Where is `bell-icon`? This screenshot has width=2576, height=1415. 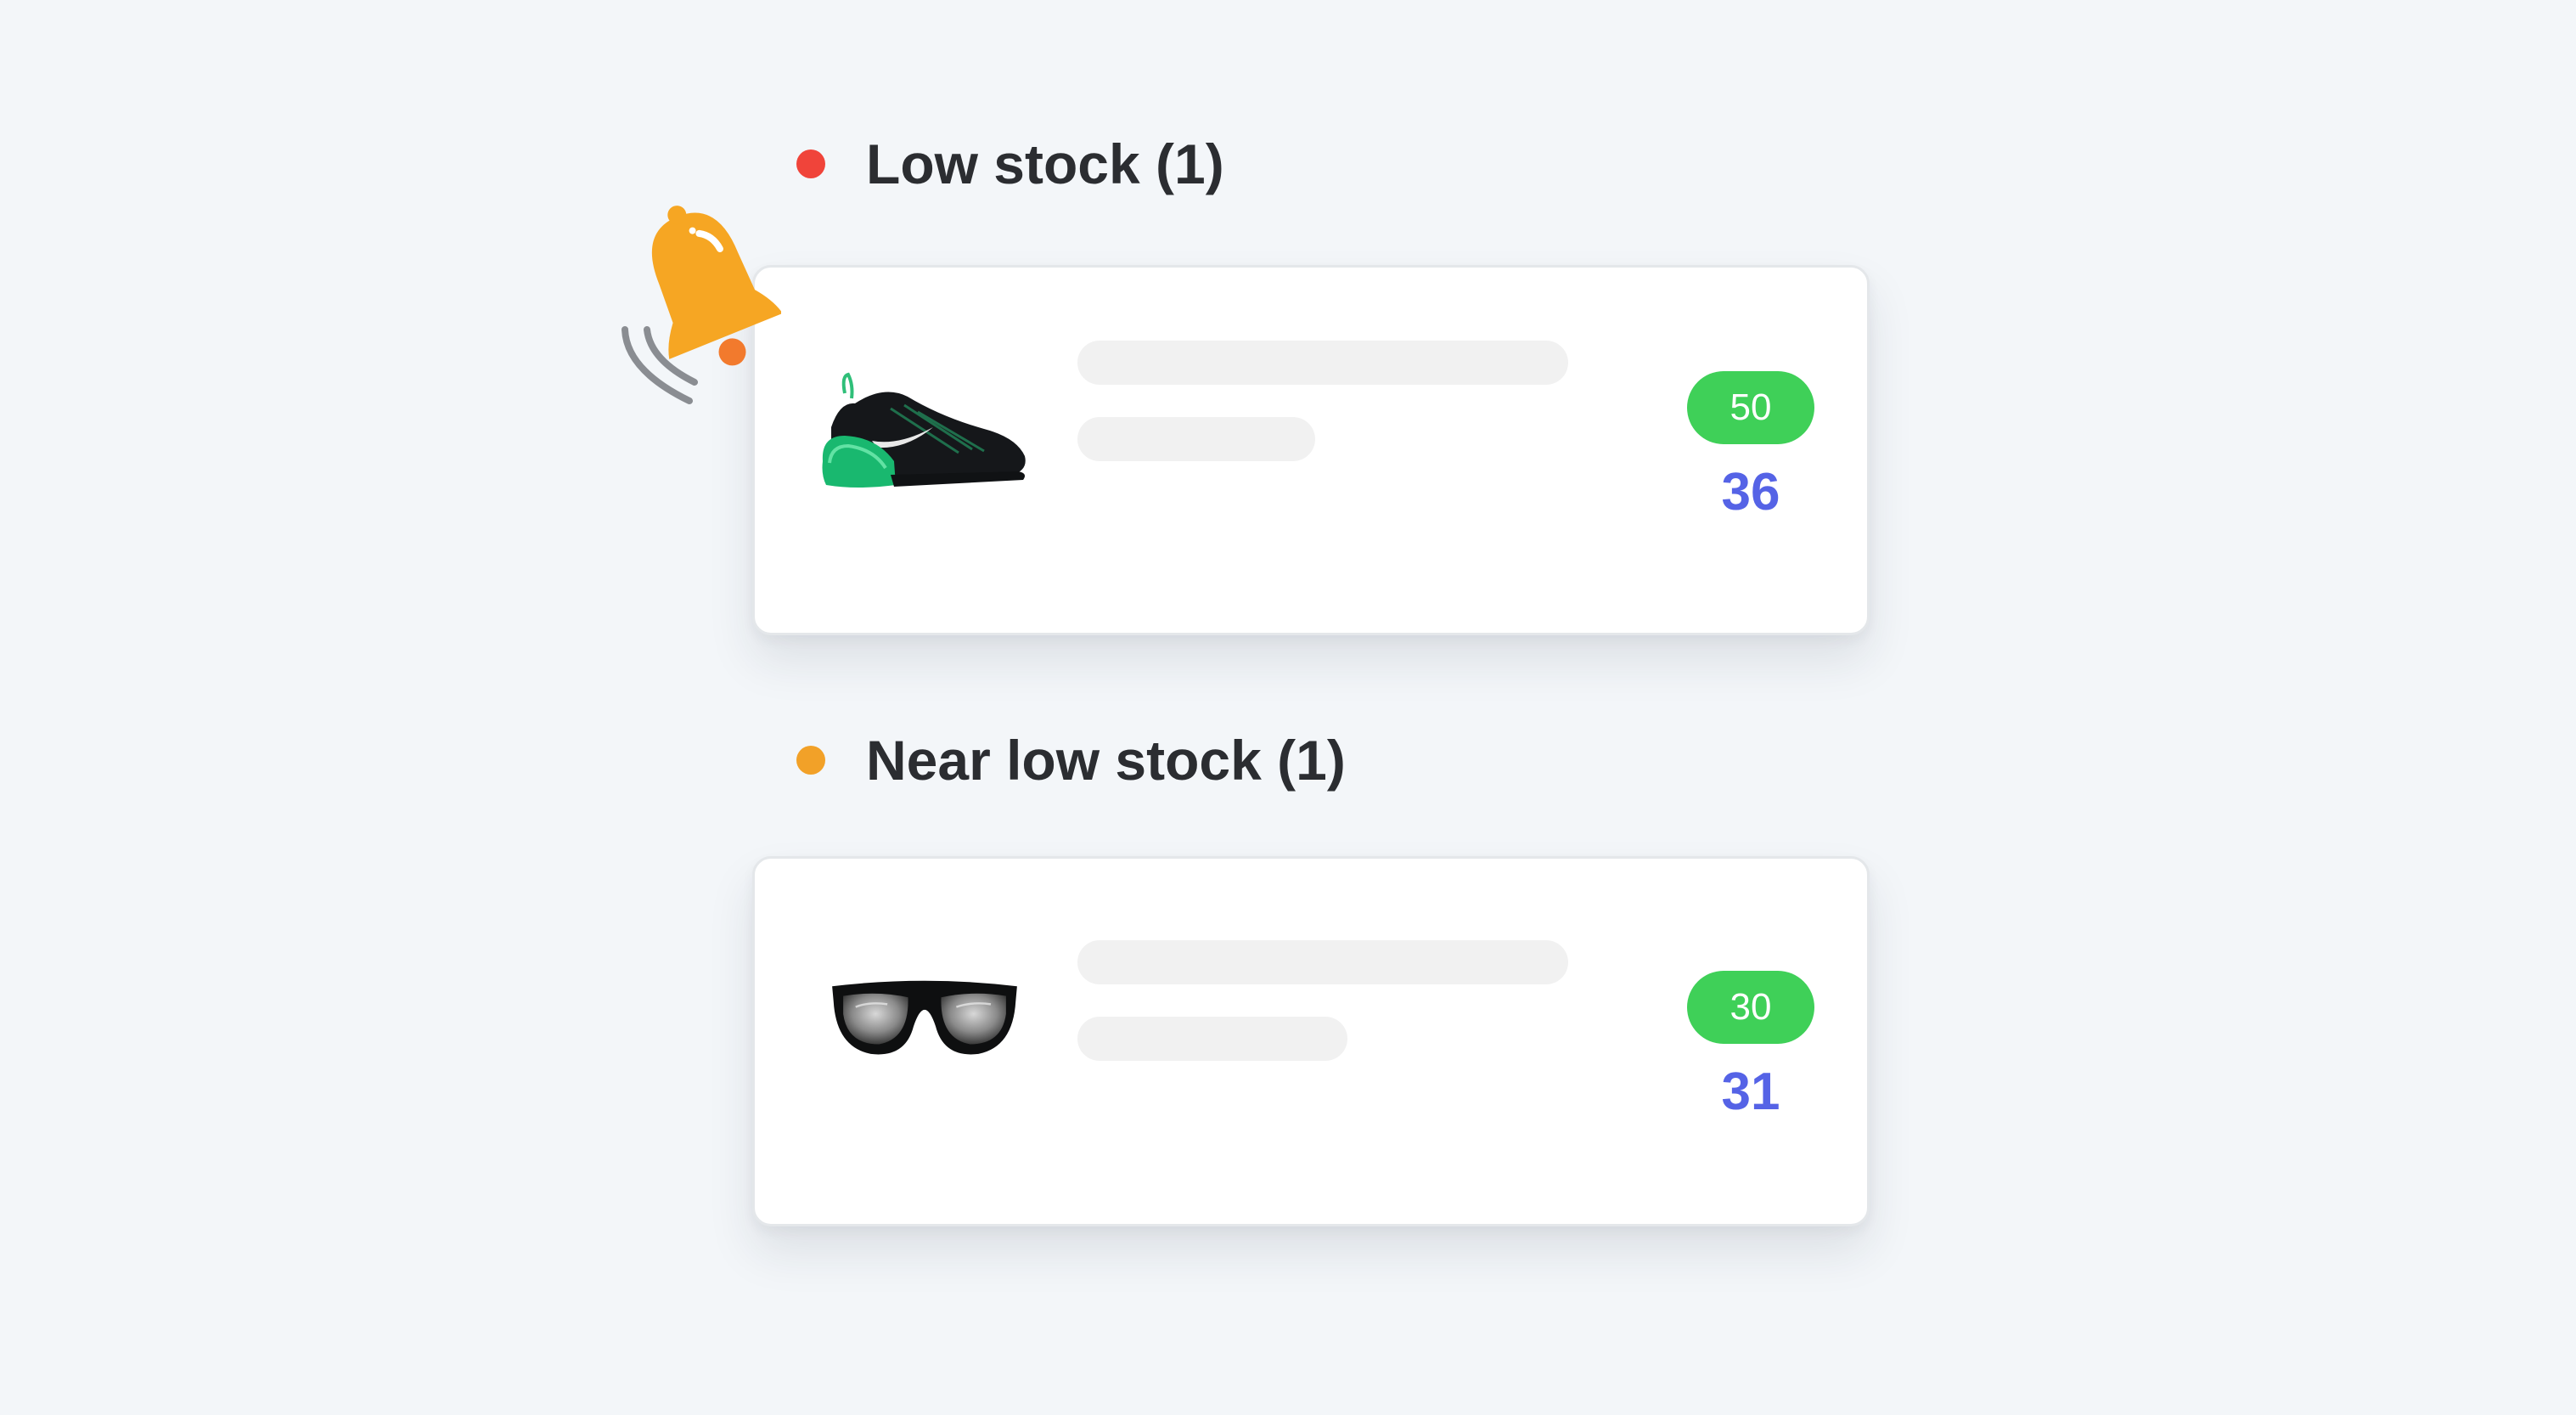 bell-icon is located at coordinates (701, 305).